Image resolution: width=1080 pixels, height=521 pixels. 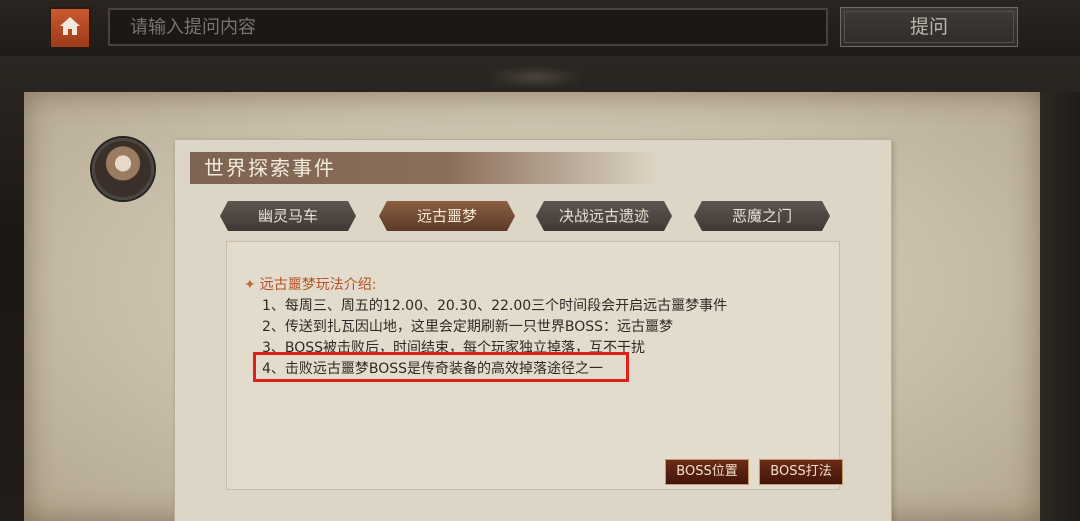 I want to click on content-heading: ✦ 远古噩梦玩法介绍:, so click(x=310, y=284).